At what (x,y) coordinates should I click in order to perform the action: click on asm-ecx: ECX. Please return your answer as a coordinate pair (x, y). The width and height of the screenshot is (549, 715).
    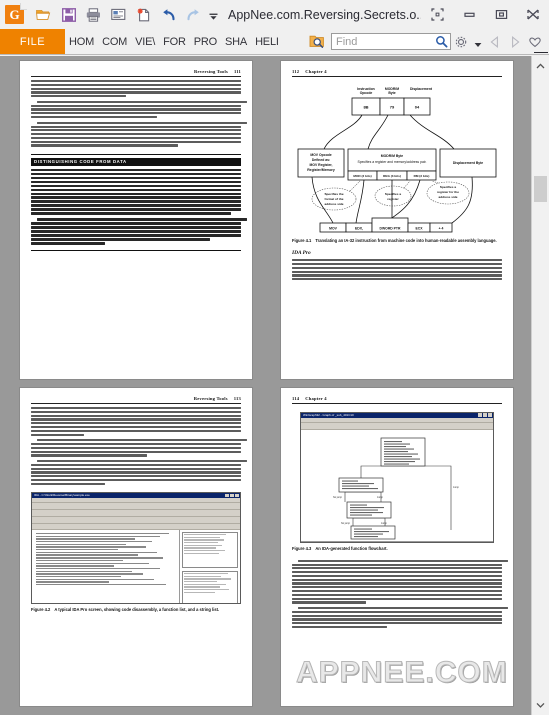
    Looking at the image, I should click on (420, 228).